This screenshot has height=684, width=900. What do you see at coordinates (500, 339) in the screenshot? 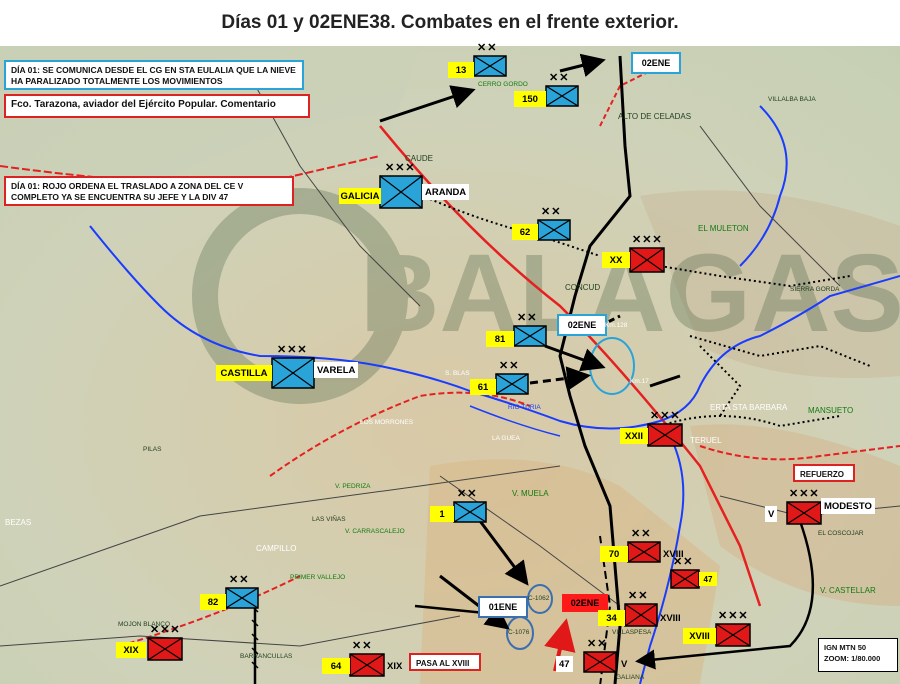
I see `unit-label: 81` at bounding box center [500, 339].